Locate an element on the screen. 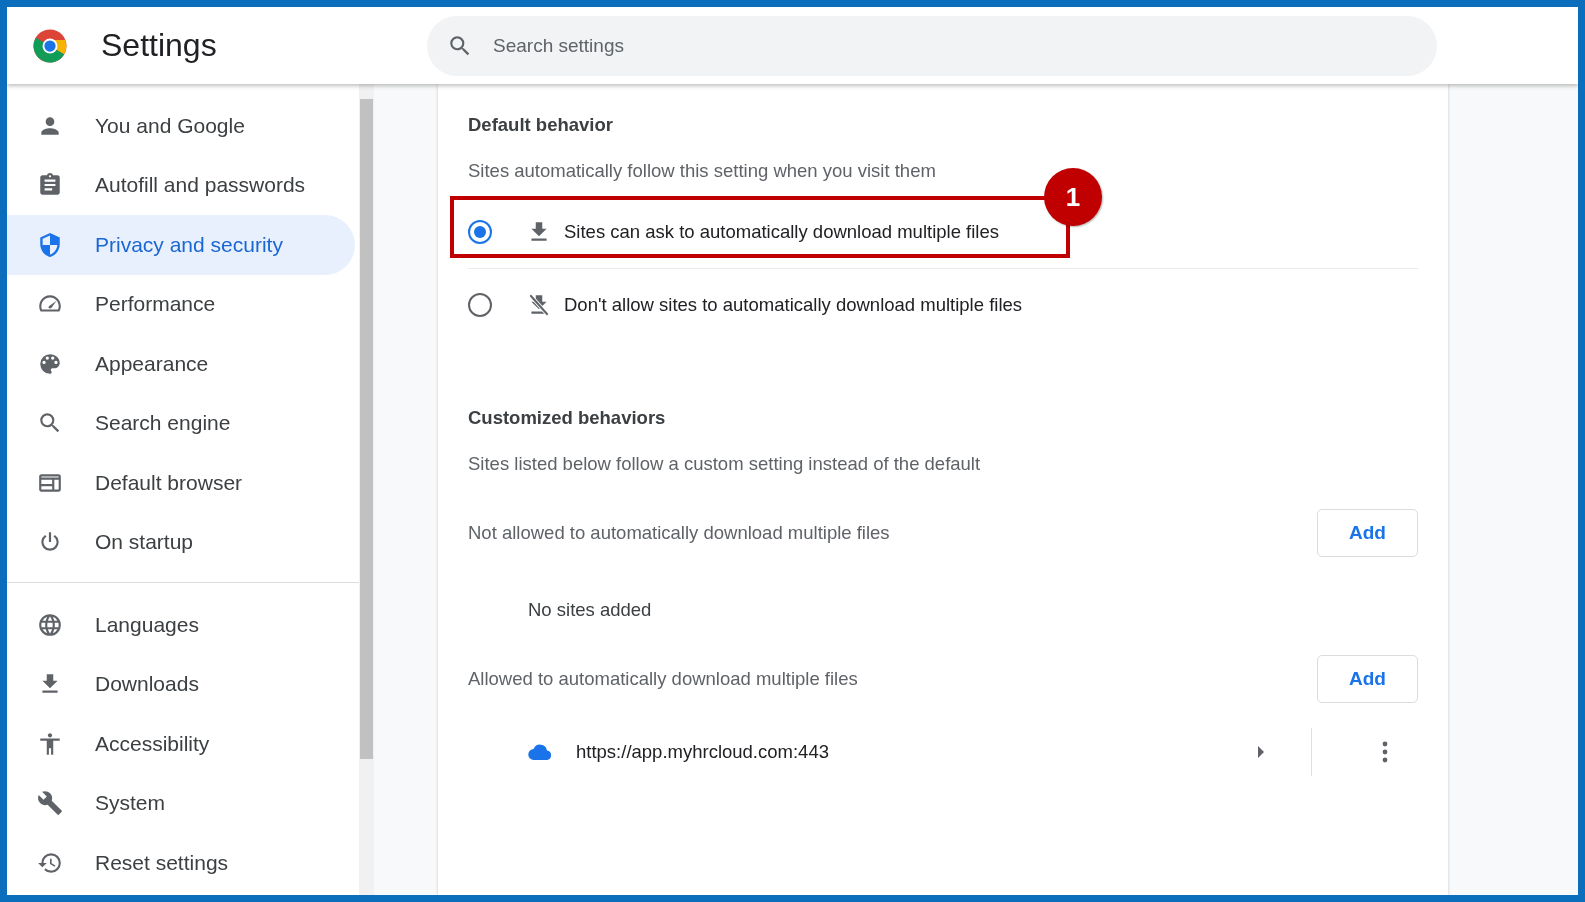  list-title: Not allowed to automatically download multiple files is located at coordinates (679, 533).